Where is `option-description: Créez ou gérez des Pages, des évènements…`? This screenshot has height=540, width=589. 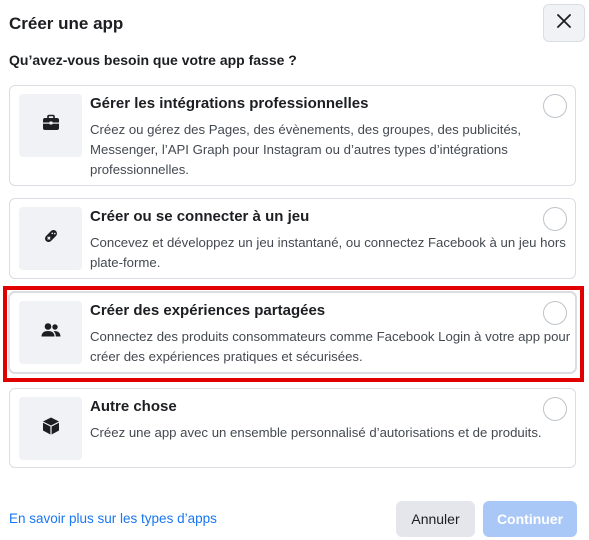 option-description: Créez ou gérez des Pages, des évènements… is located at coordinates (306, 149).